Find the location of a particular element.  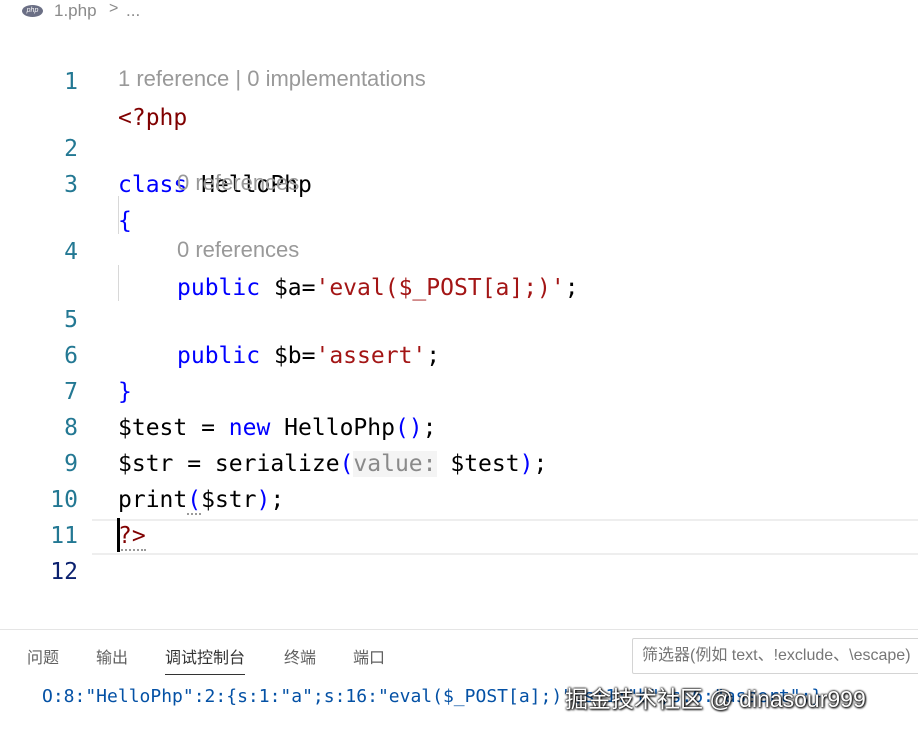

tab-terminal: 终端 is located at coordinates (300, 660).